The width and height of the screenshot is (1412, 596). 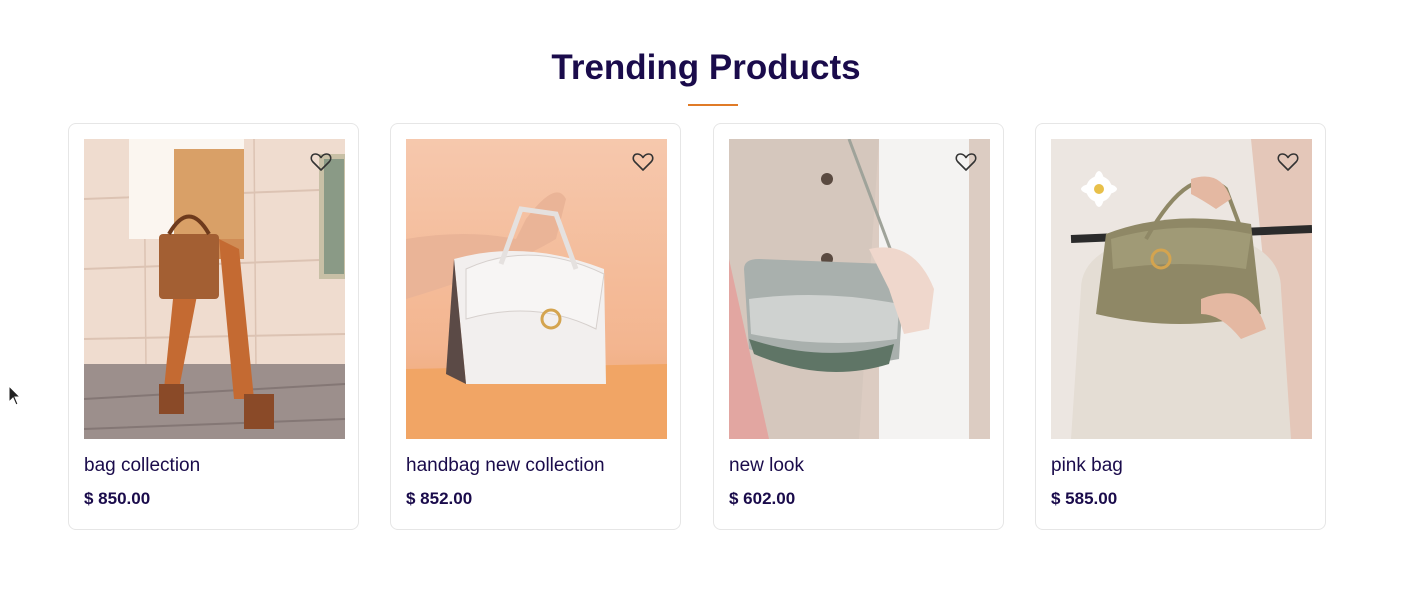 I want to click on product-card: handbag new collection $ 852.00, so click(x=535, y=326).